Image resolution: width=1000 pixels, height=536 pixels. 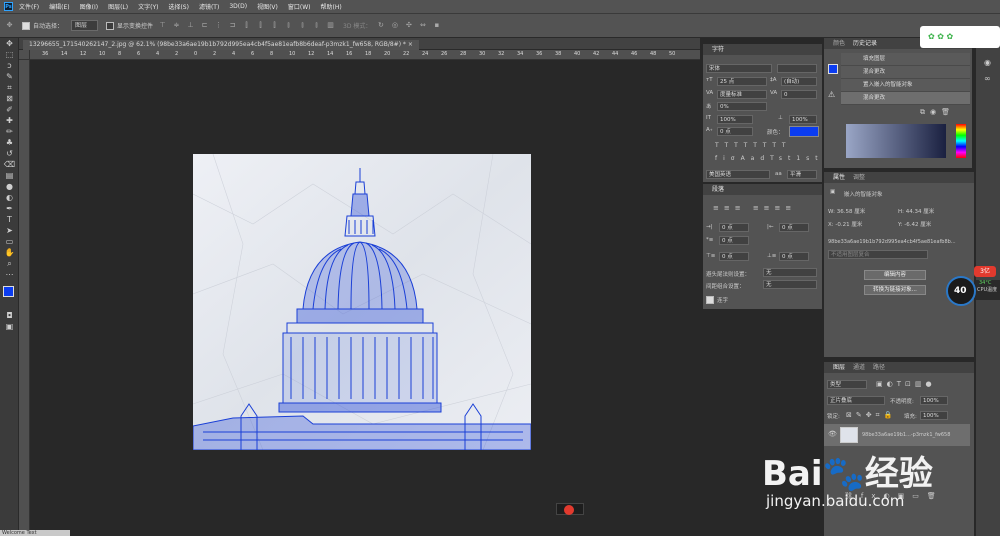 I want to click on shape-tool-icon: ▭, so click(x=9, y=241).